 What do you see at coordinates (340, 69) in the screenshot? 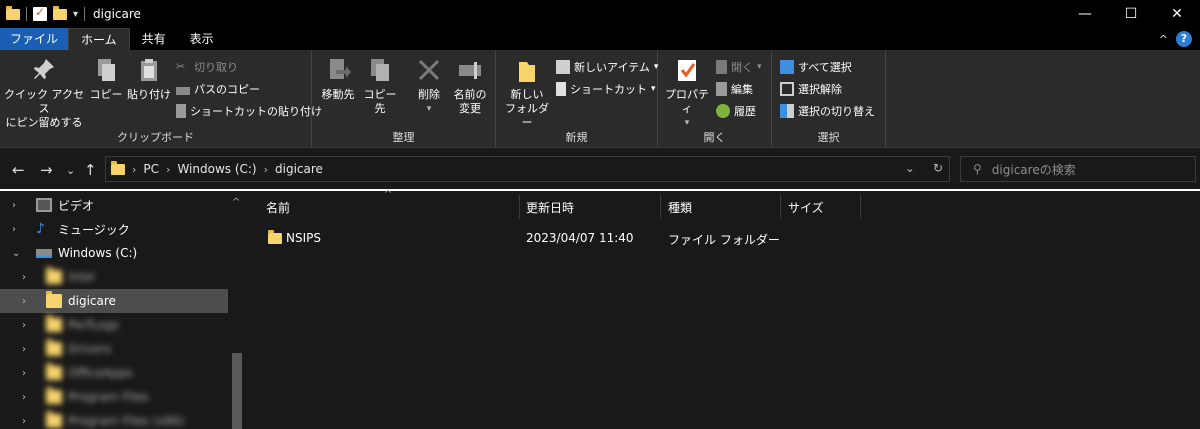
I see `move-to-icon` at bounding box center [340, 69].